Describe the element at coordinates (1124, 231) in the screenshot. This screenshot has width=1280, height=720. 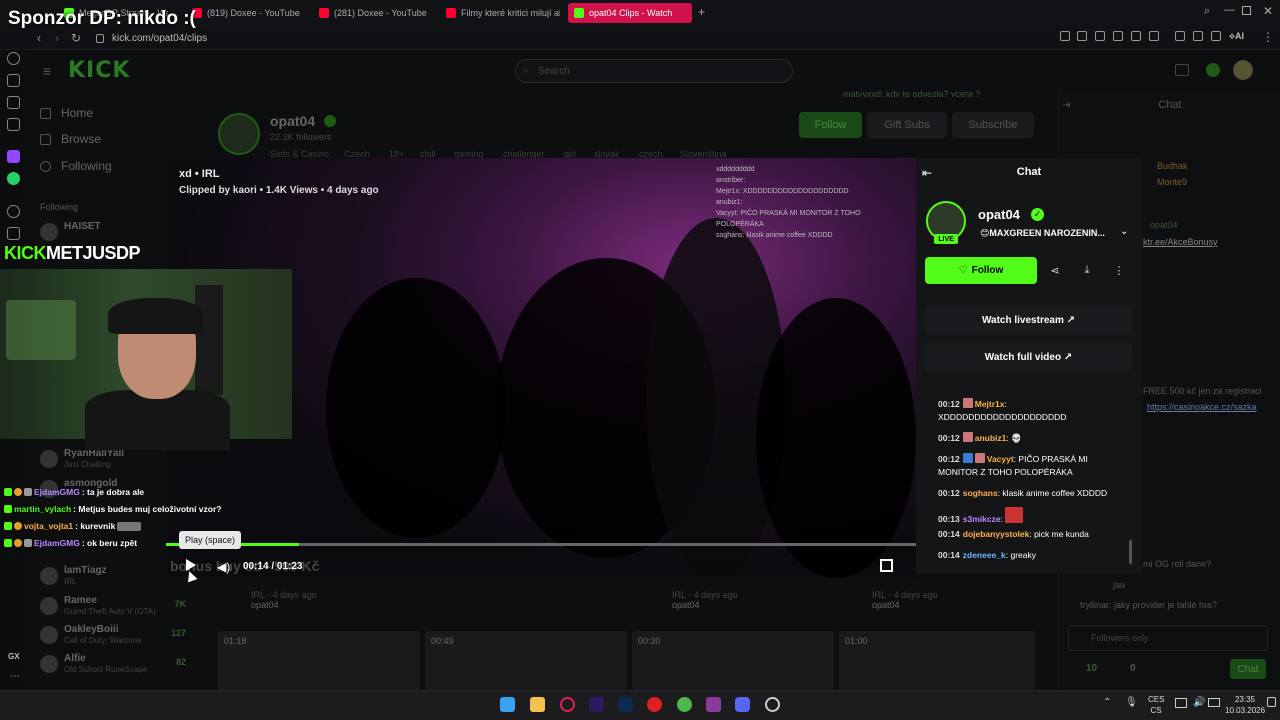
I see `chevron-down-icon: ⌄` at that location.